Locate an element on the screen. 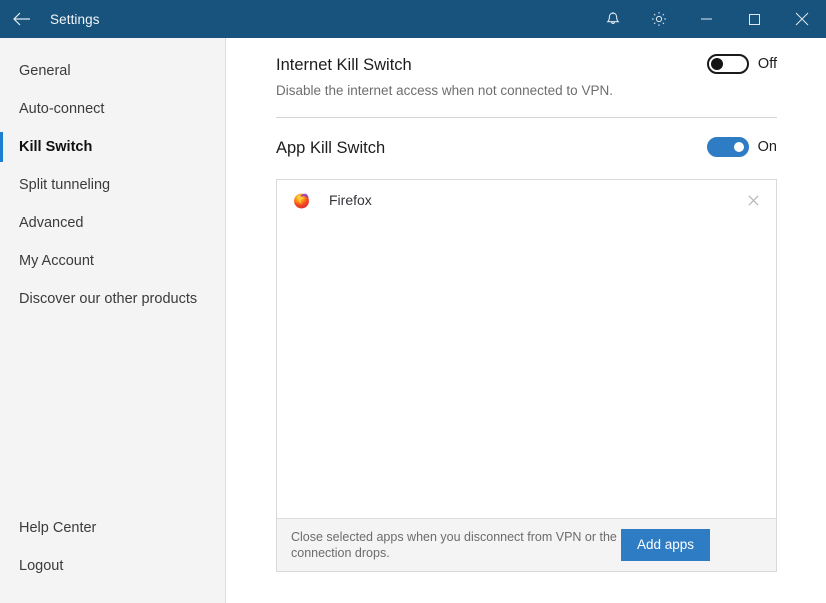 This screenshot has height=603, width=826. sidebar-item-label: Split tunneling is located at coordinates (65, 185).